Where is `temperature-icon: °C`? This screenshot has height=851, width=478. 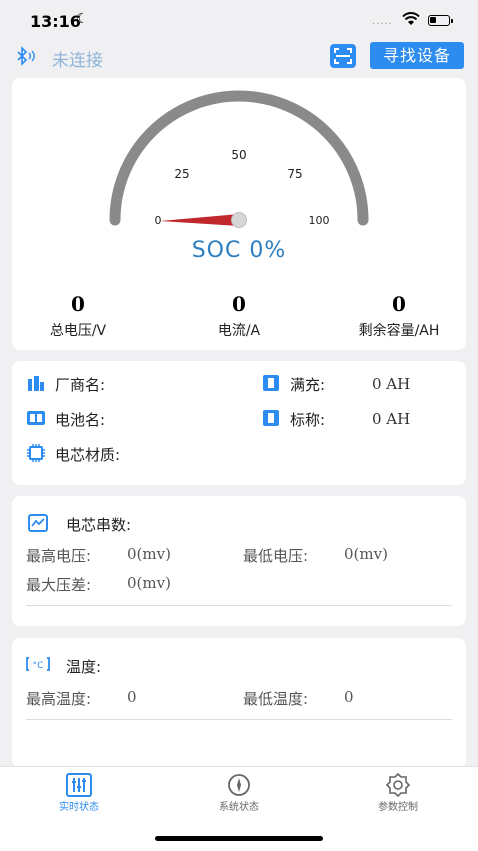 temperature-icon: °C is located at coordinates (38, 664).